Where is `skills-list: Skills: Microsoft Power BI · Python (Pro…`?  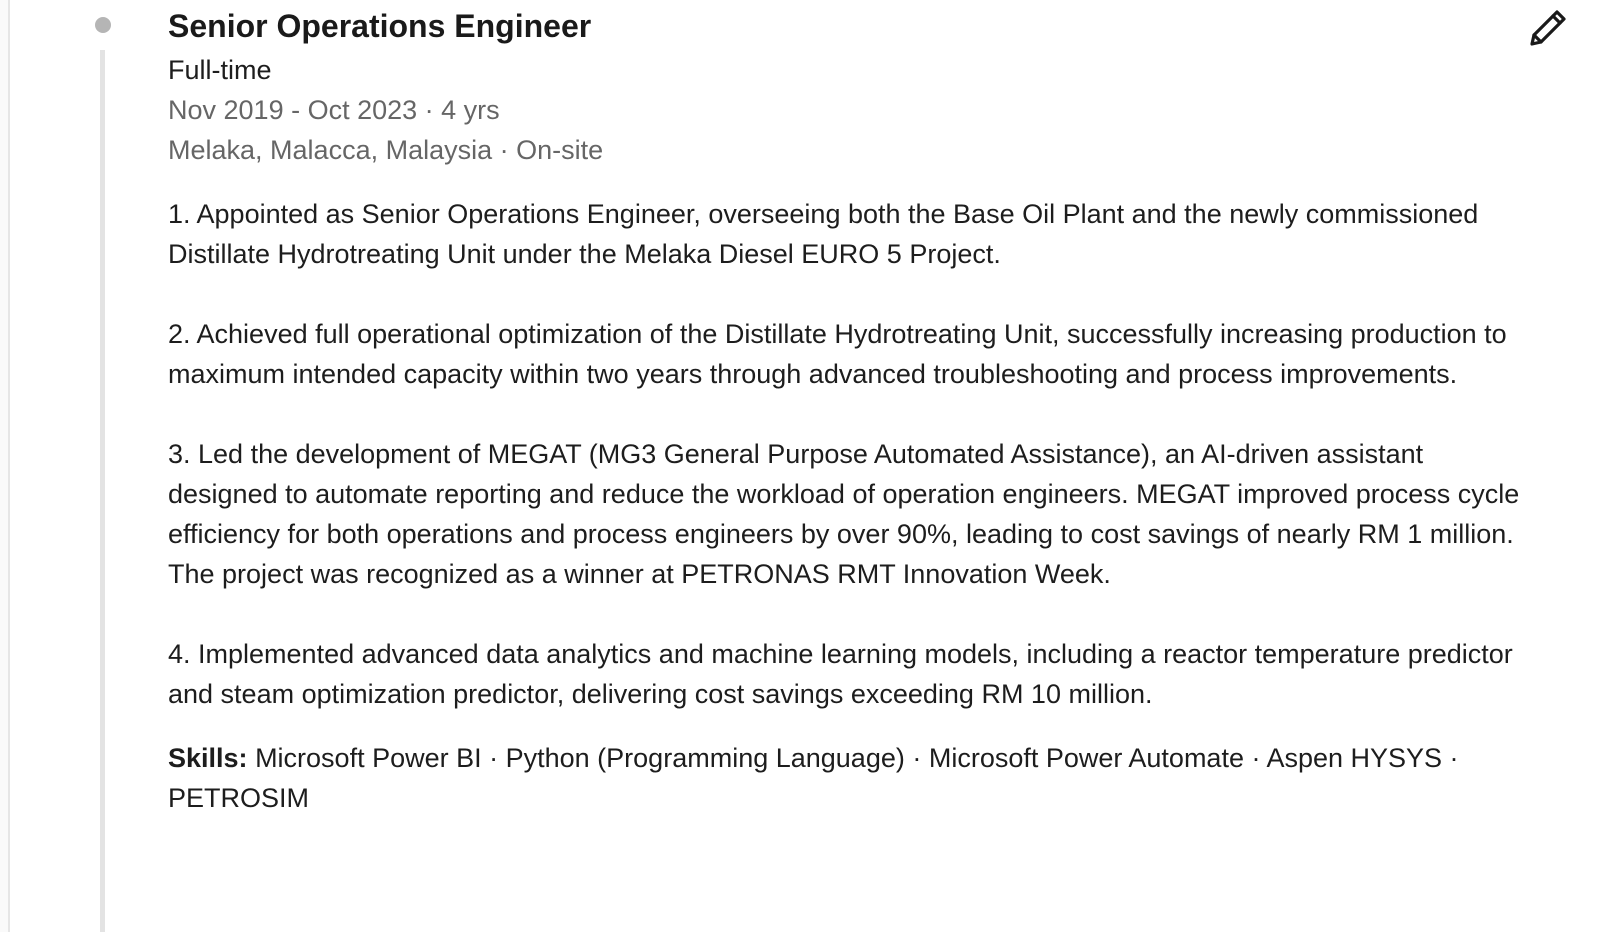 skills-list: Skills: Microsoft Power BI · Python (Pro… is located at coordinates (848, 778).